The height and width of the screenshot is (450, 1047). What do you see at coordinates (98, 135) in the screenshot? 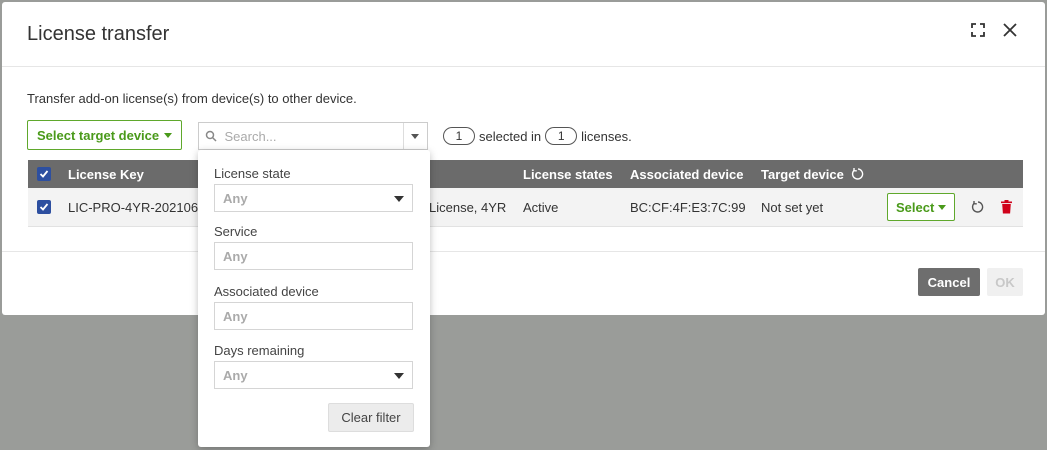
I see `select-target-device-label: Select target device` at bounding box center [98, 135].